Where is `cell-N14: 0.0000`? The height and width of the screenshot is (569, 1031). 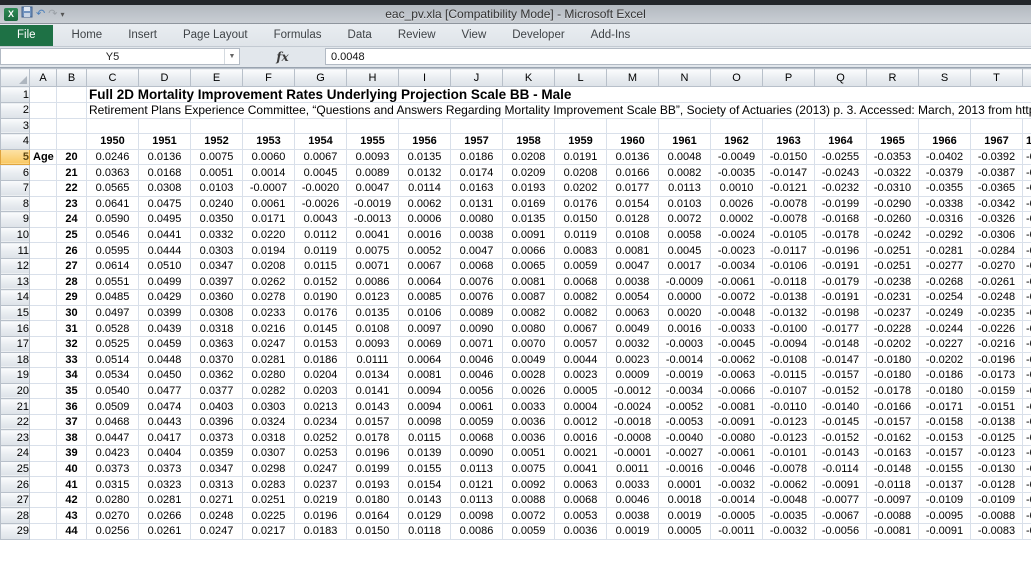
cell-N14: 0.0000 is located at coordinates (684, 297).